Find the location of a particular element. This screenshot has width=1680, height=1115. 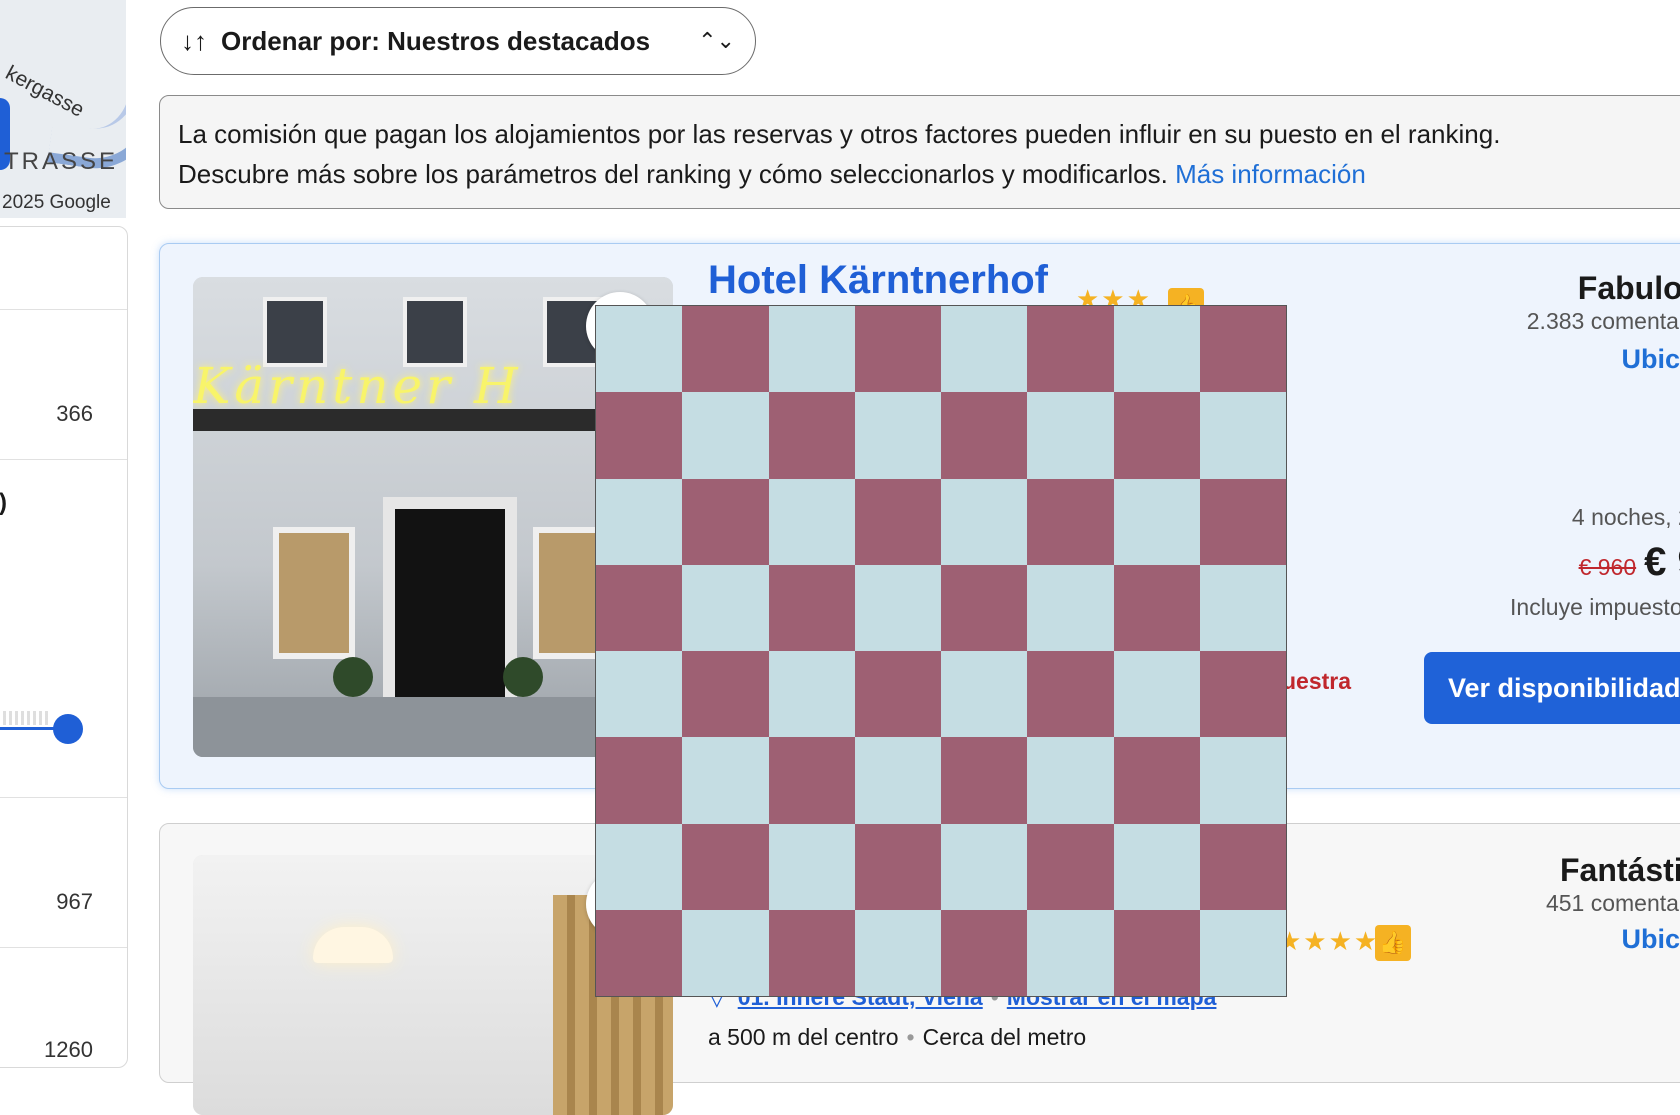

filter-heading-fragment: ) is located at coordinates (3, 503).